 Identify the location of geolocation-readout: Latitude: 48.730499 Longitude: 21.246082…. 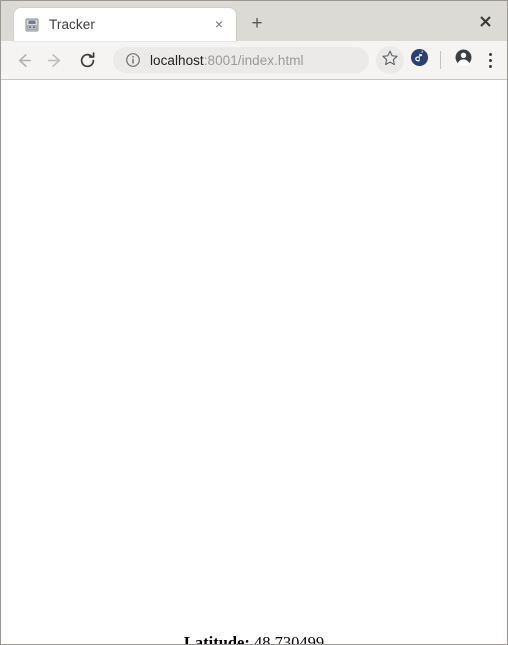
(254, 638).